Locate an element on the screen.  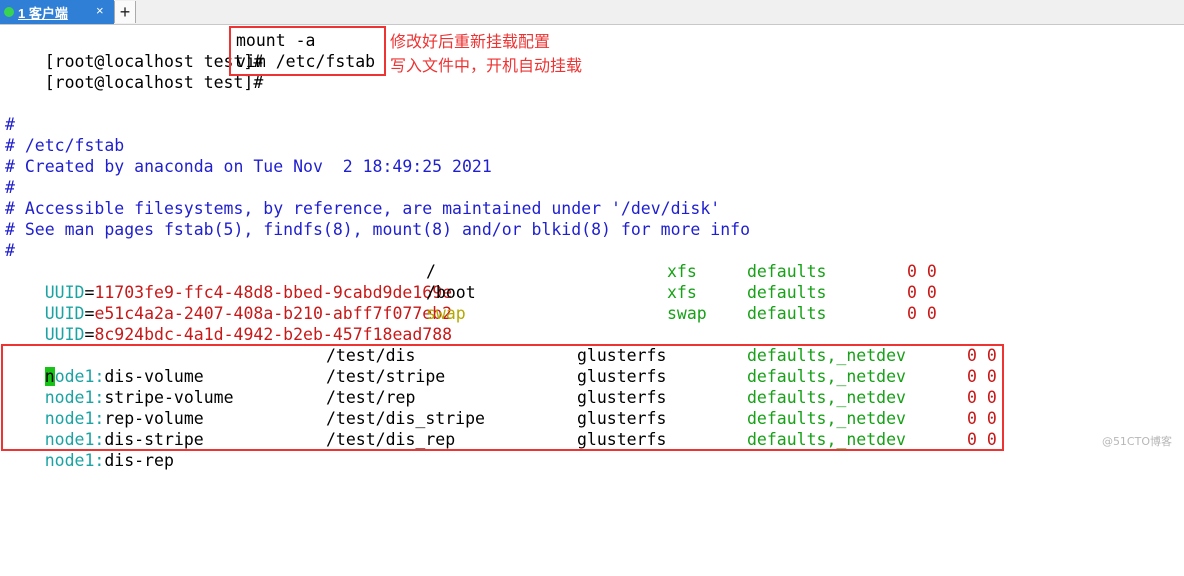
gluster-host: node1 is located at coordinates (69, 460).